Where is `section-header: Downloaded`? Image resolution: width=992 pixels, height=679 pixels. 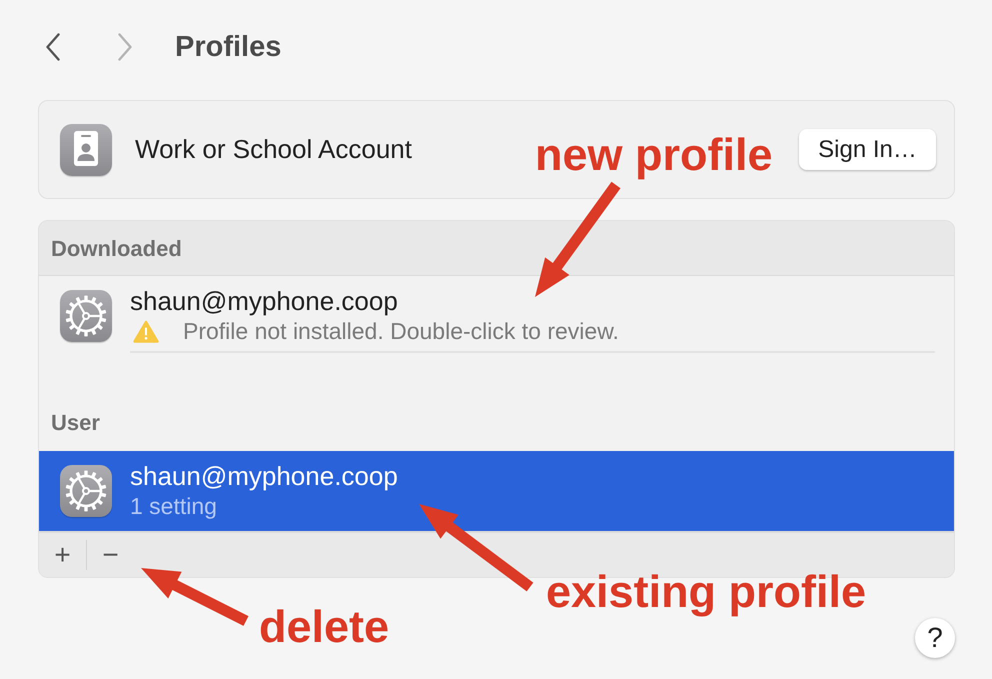
section-header: Downloaded is located at coordinates (496, 248).